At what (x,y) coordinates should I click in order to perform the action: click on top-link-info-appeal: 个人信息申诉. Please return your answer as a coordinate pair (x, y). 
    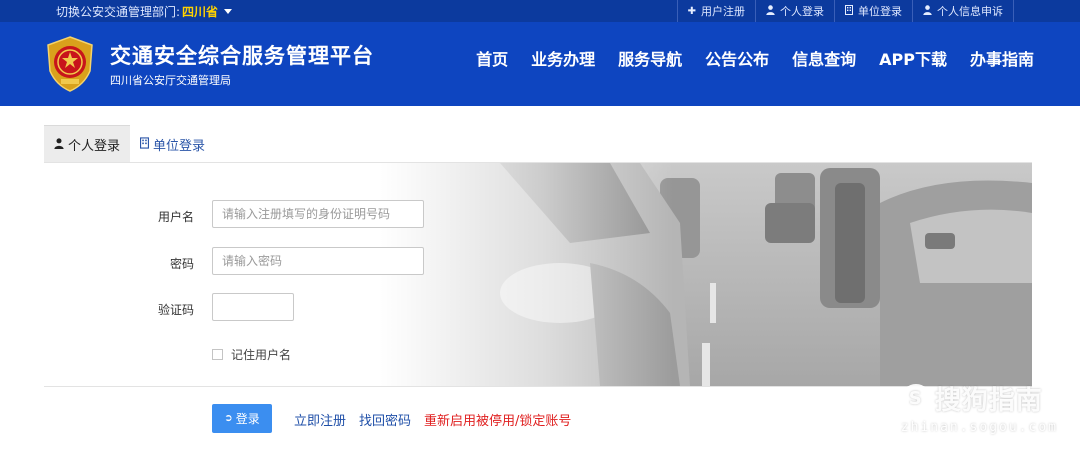
    Looking at the image, I should click on (963, 11).